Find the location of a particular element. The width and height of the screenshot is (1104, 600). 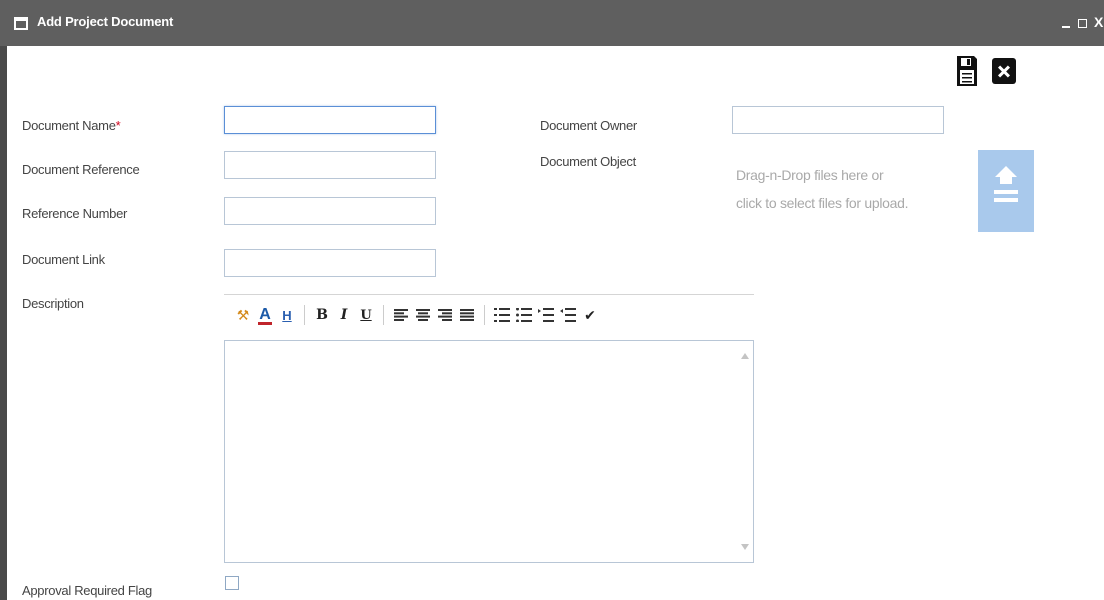

close-icon: X is located at coordinates (1098, 22).